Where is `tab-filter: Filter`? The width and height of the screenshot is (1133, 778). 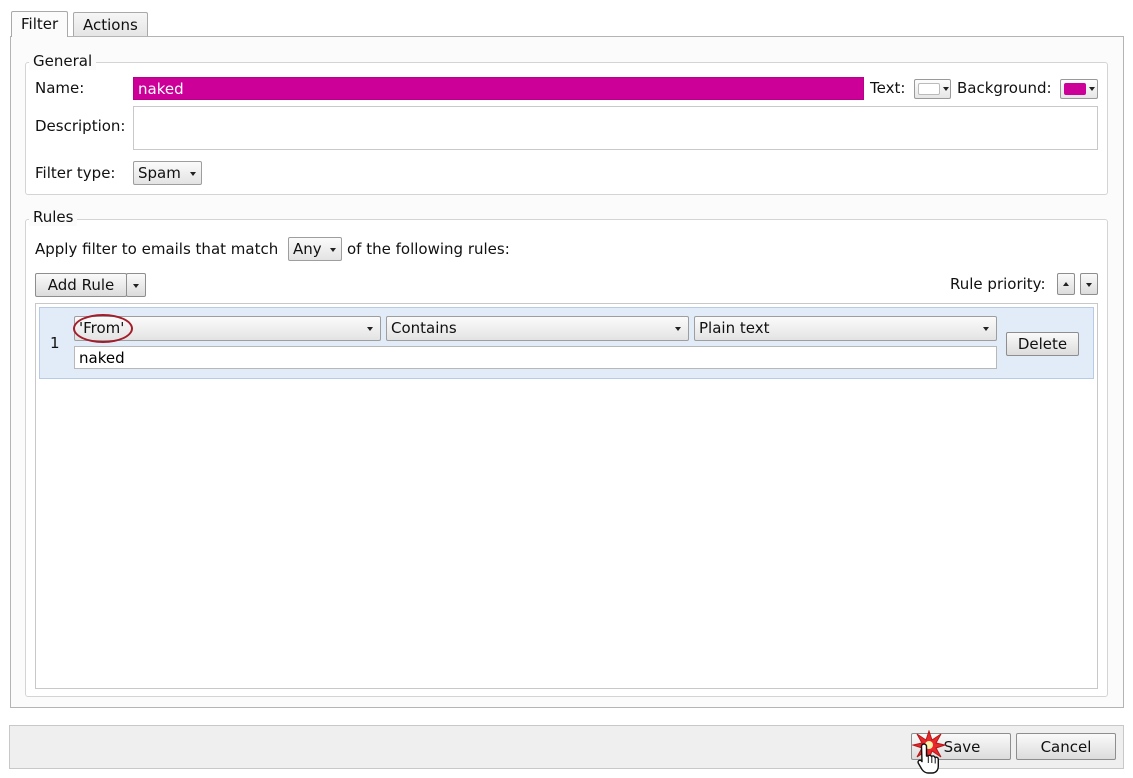 tab-filter: Filter is located at coordinates (40, 24).